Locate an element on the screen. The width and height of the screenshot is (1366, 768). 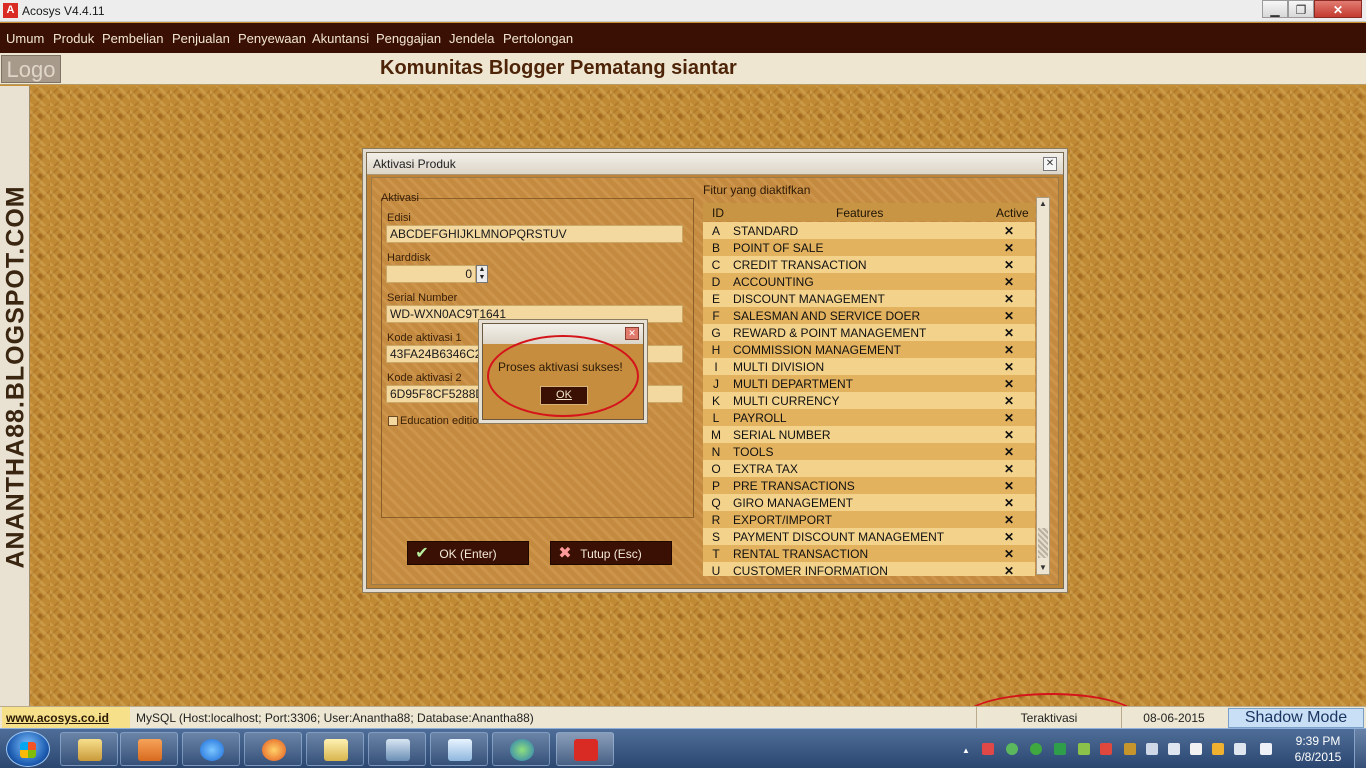
menu-pembelian: Pembelian is located at coordinates (132, 38).